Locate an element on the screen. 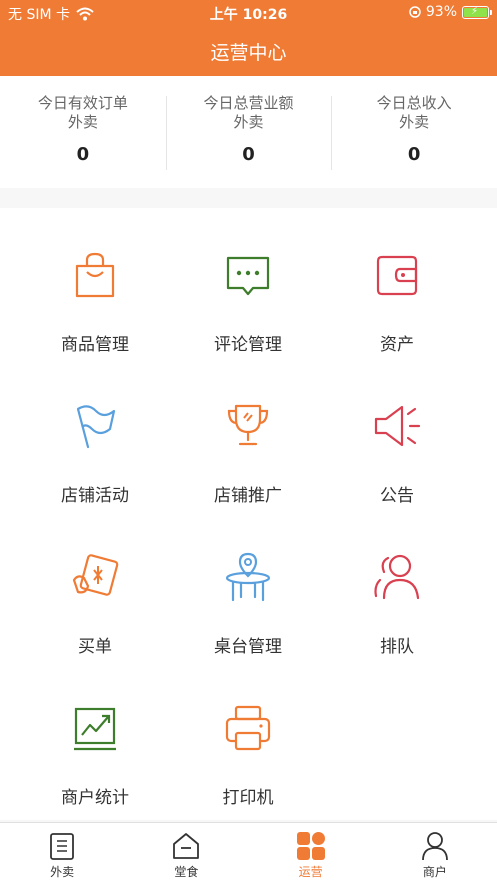  printer-icon is located at coordinates (248, 728).